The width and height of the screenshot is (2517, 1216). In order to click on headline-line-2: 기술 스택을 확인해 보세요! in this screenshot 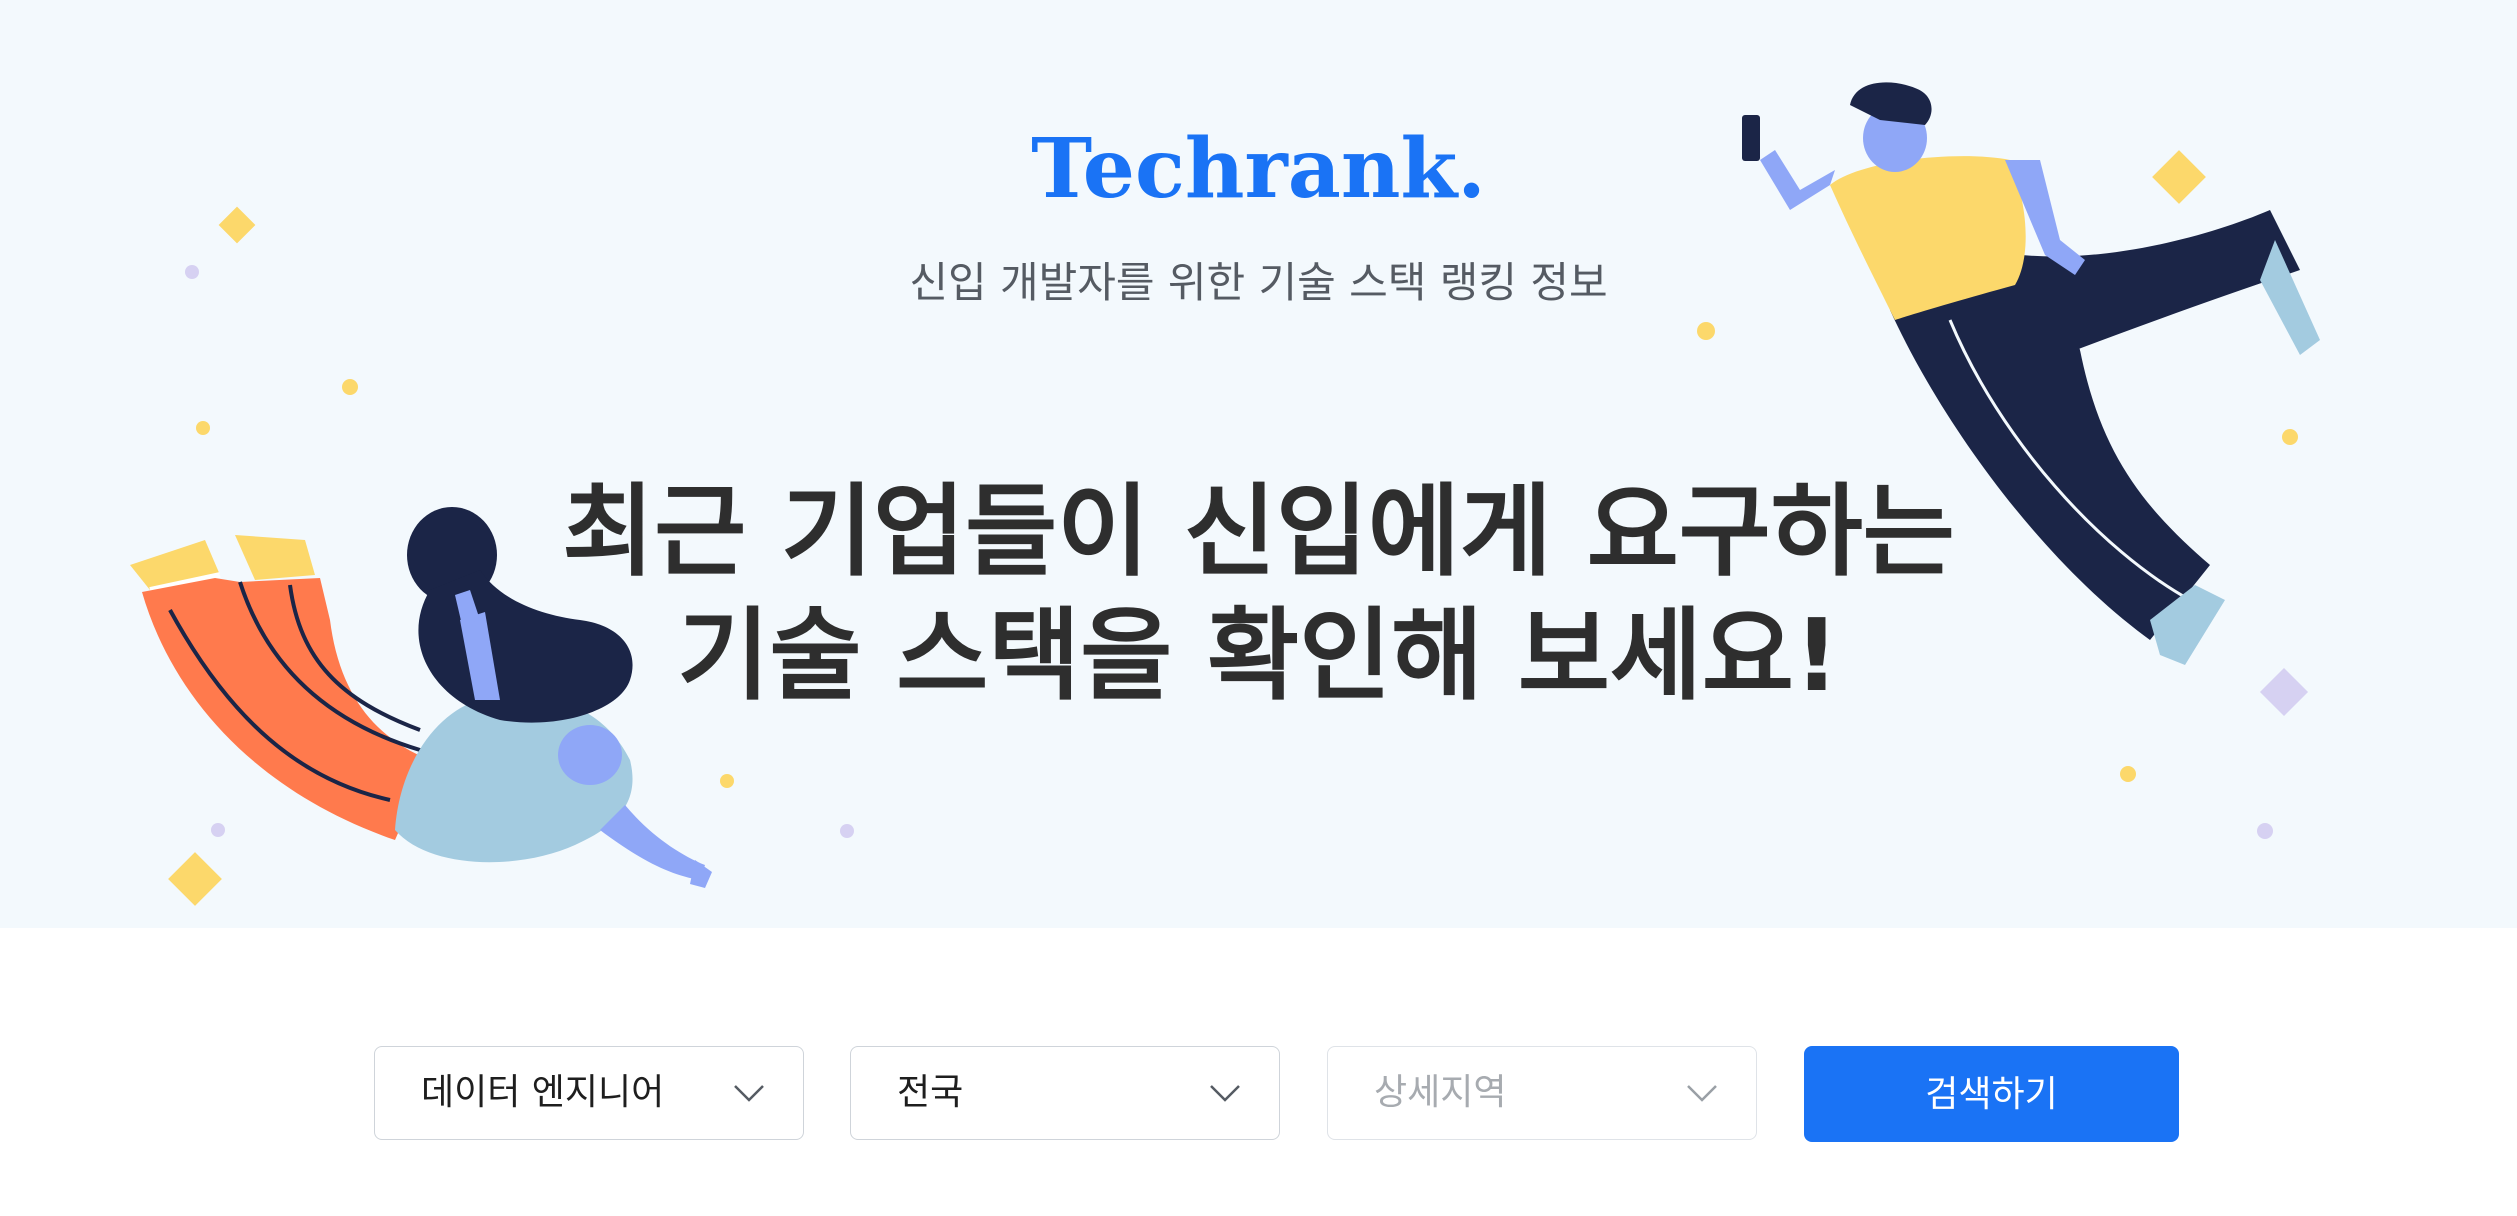, I will do `click(1258, 655)`.